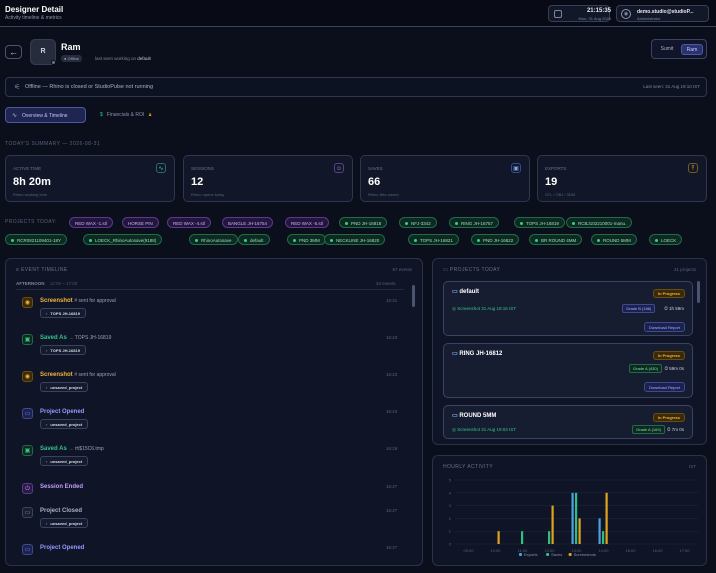 The width and height of the screenshot is (716, 573). Describe the element at coordinates (433, 239) in the screenshot. I see `project-chip: TOPS JH-16821` at that location.